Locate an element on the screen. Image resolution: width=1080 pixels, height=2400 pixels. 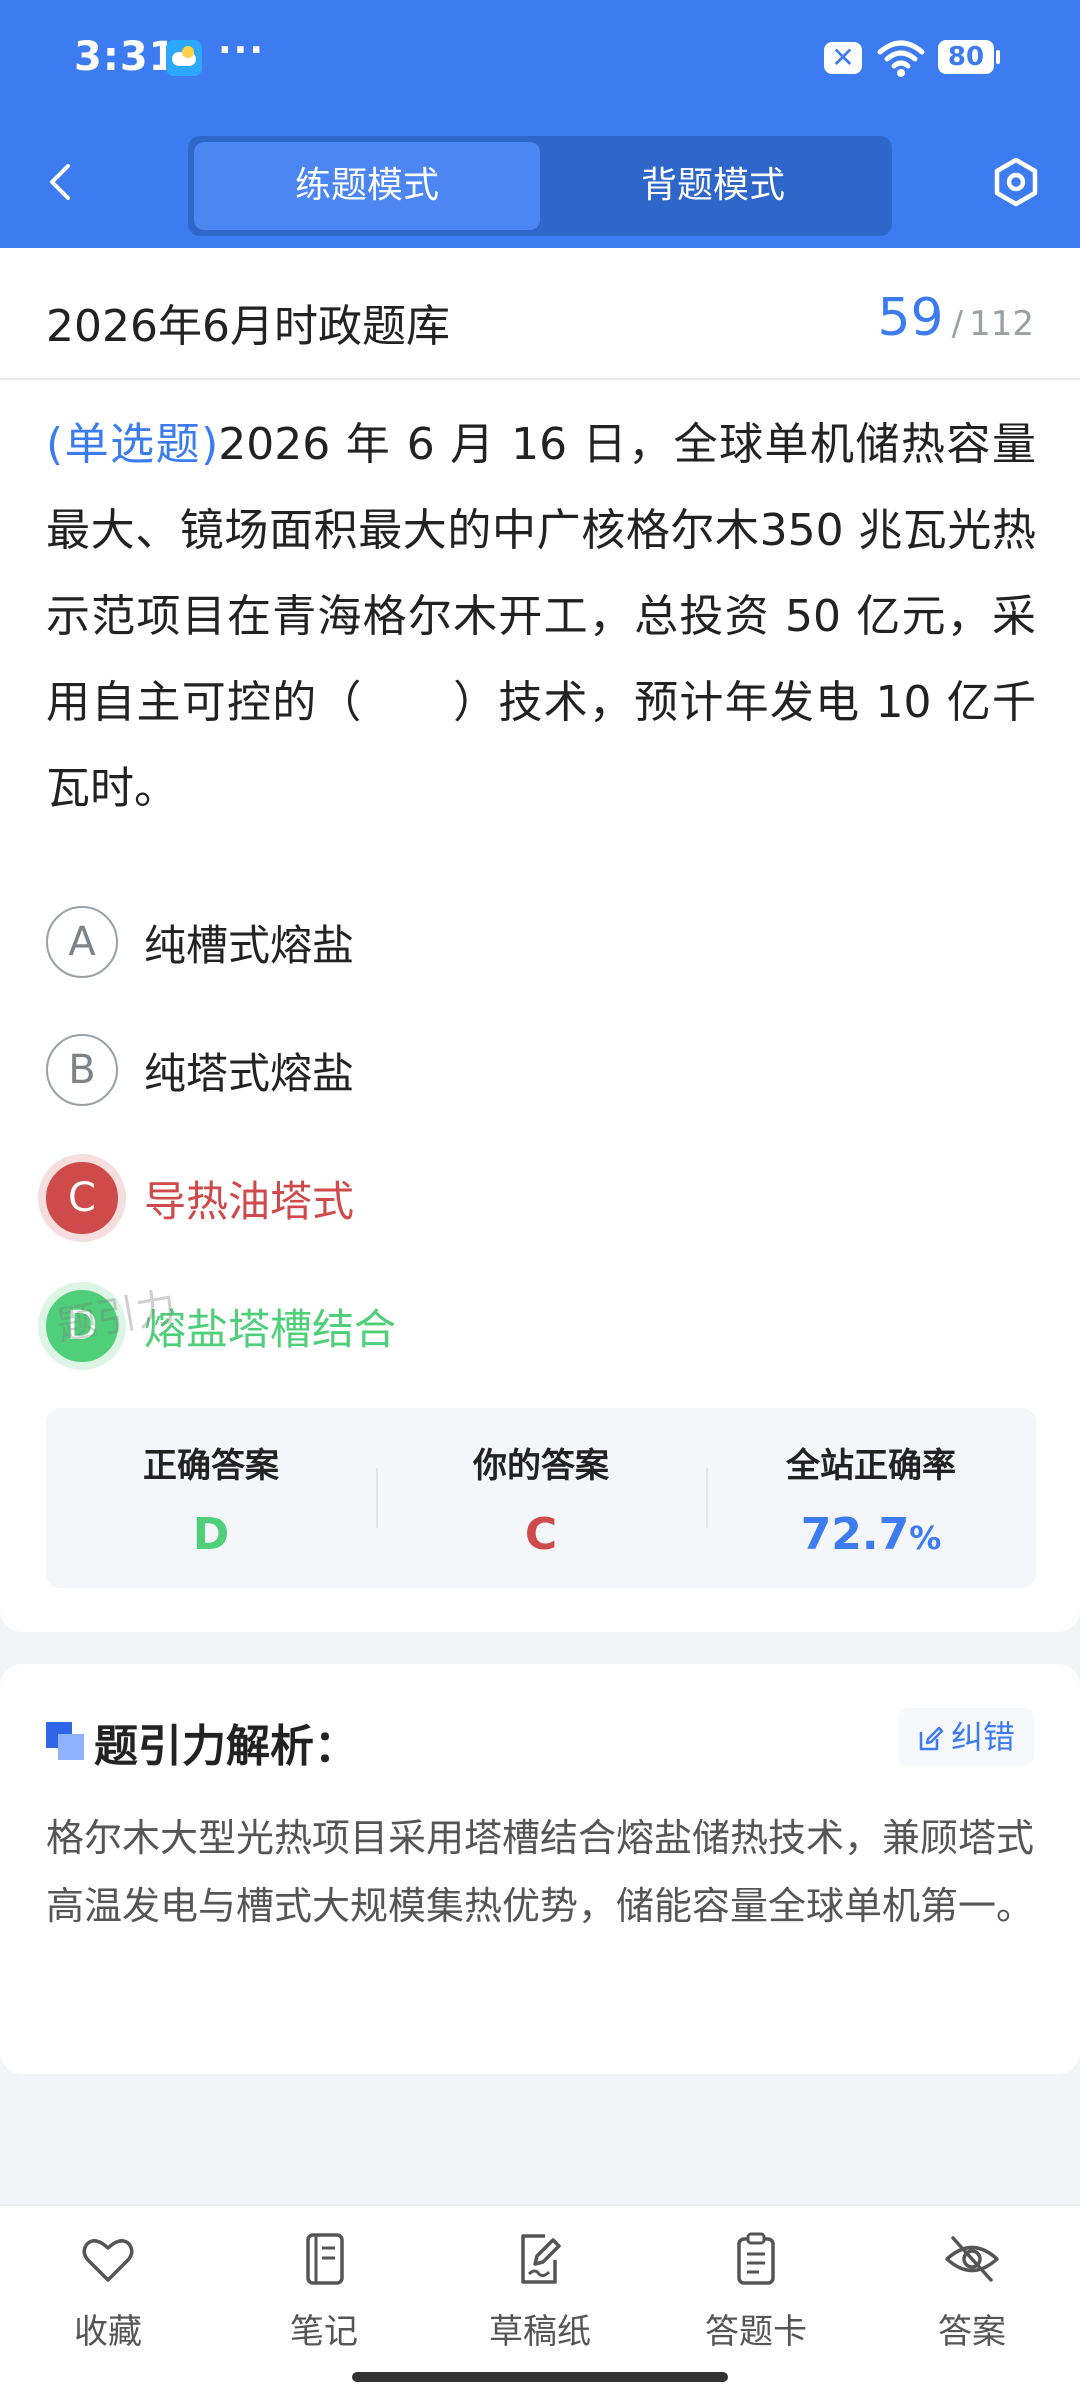
site-accuracy-unit: % is located at coordinates (925, 1538).